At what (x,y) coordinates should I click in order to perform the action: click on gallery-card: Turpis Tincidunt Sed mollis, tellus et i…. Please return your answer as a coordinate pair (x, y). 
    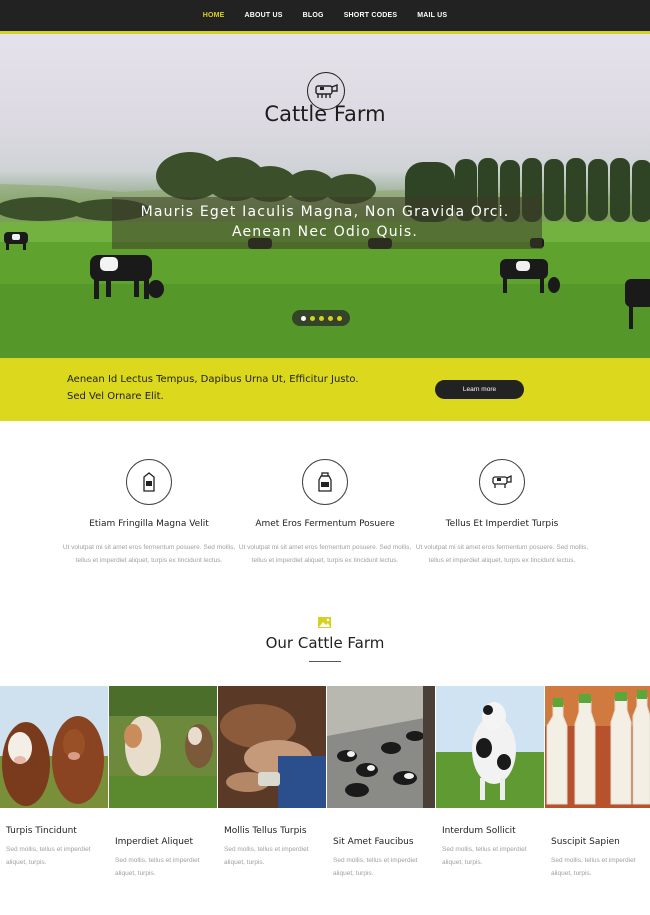
    Looking at the image, I should click on (54, 800).